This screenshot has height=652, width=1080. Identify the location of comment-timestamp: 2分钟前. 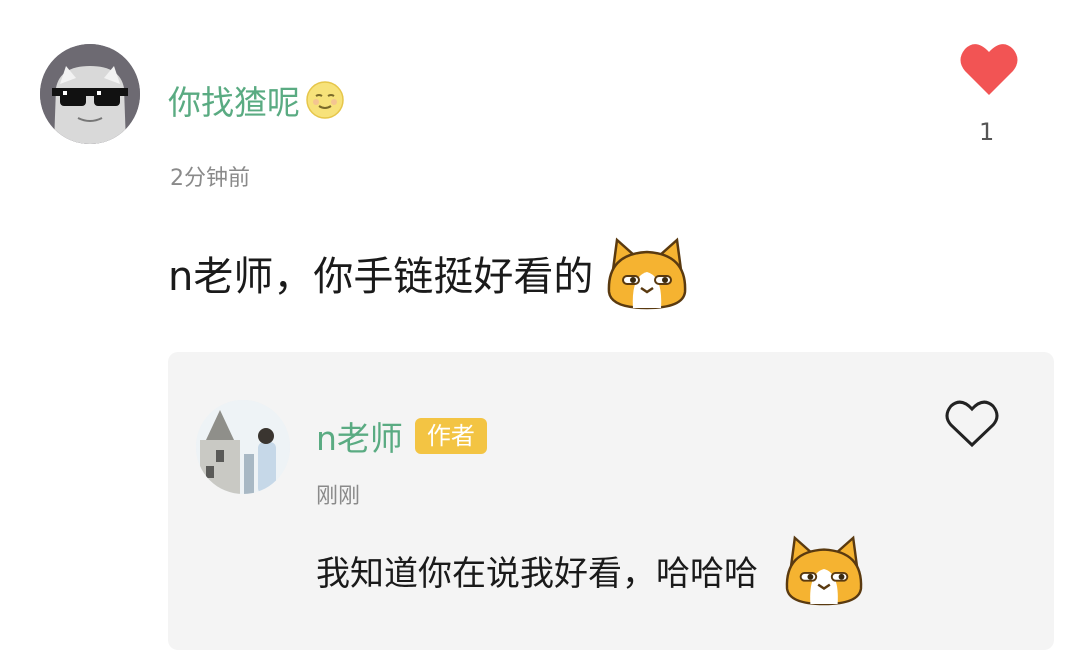
(210, 178).